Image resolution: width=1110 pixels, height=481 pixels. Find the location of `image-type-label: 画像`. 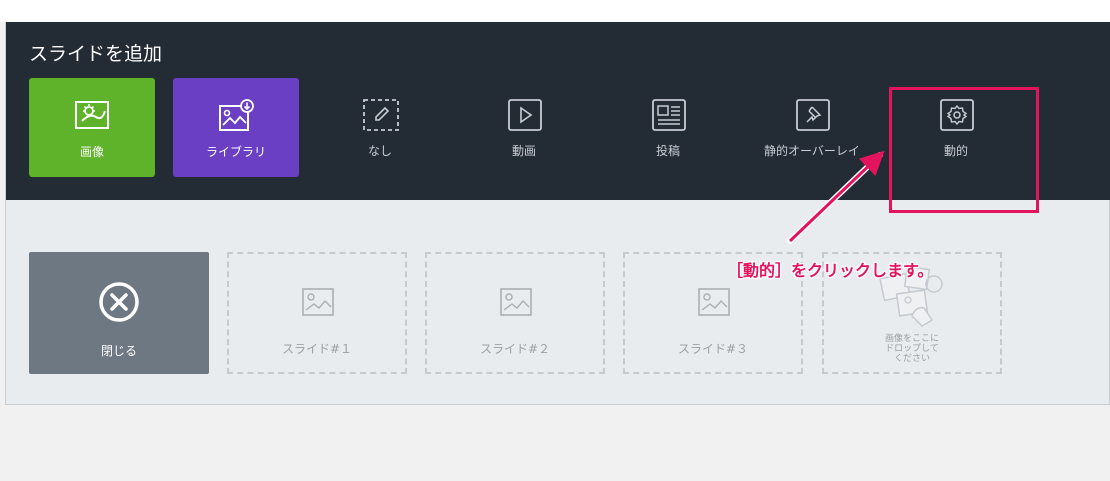

image-type-label: 画像 is located at coordinates (91, 152).